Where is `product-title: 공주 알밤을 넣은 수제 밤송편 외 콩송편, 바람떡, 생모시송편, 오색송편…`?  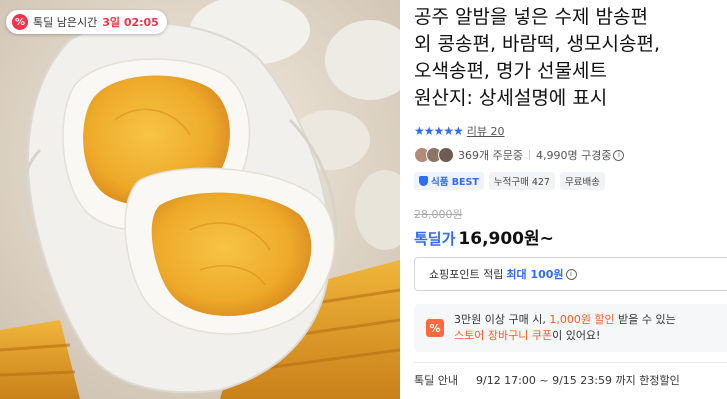 product-title: 공주 알밤을 넣은 수제 밤송편 외 콩송편, 바람떡, 생모시송편, 오색송편… is located at coordinates (570, 58).